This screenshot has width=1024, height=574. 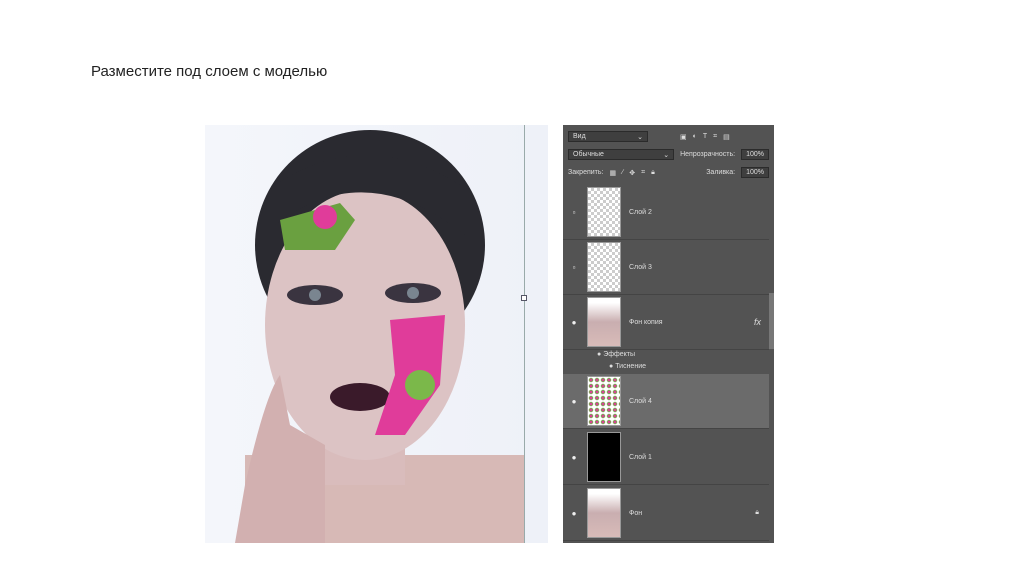 What do you see at coordinates (666, 457) in the screenshot?
I see `layer-row: ● Слой 1` at bounding box center [666, 457].